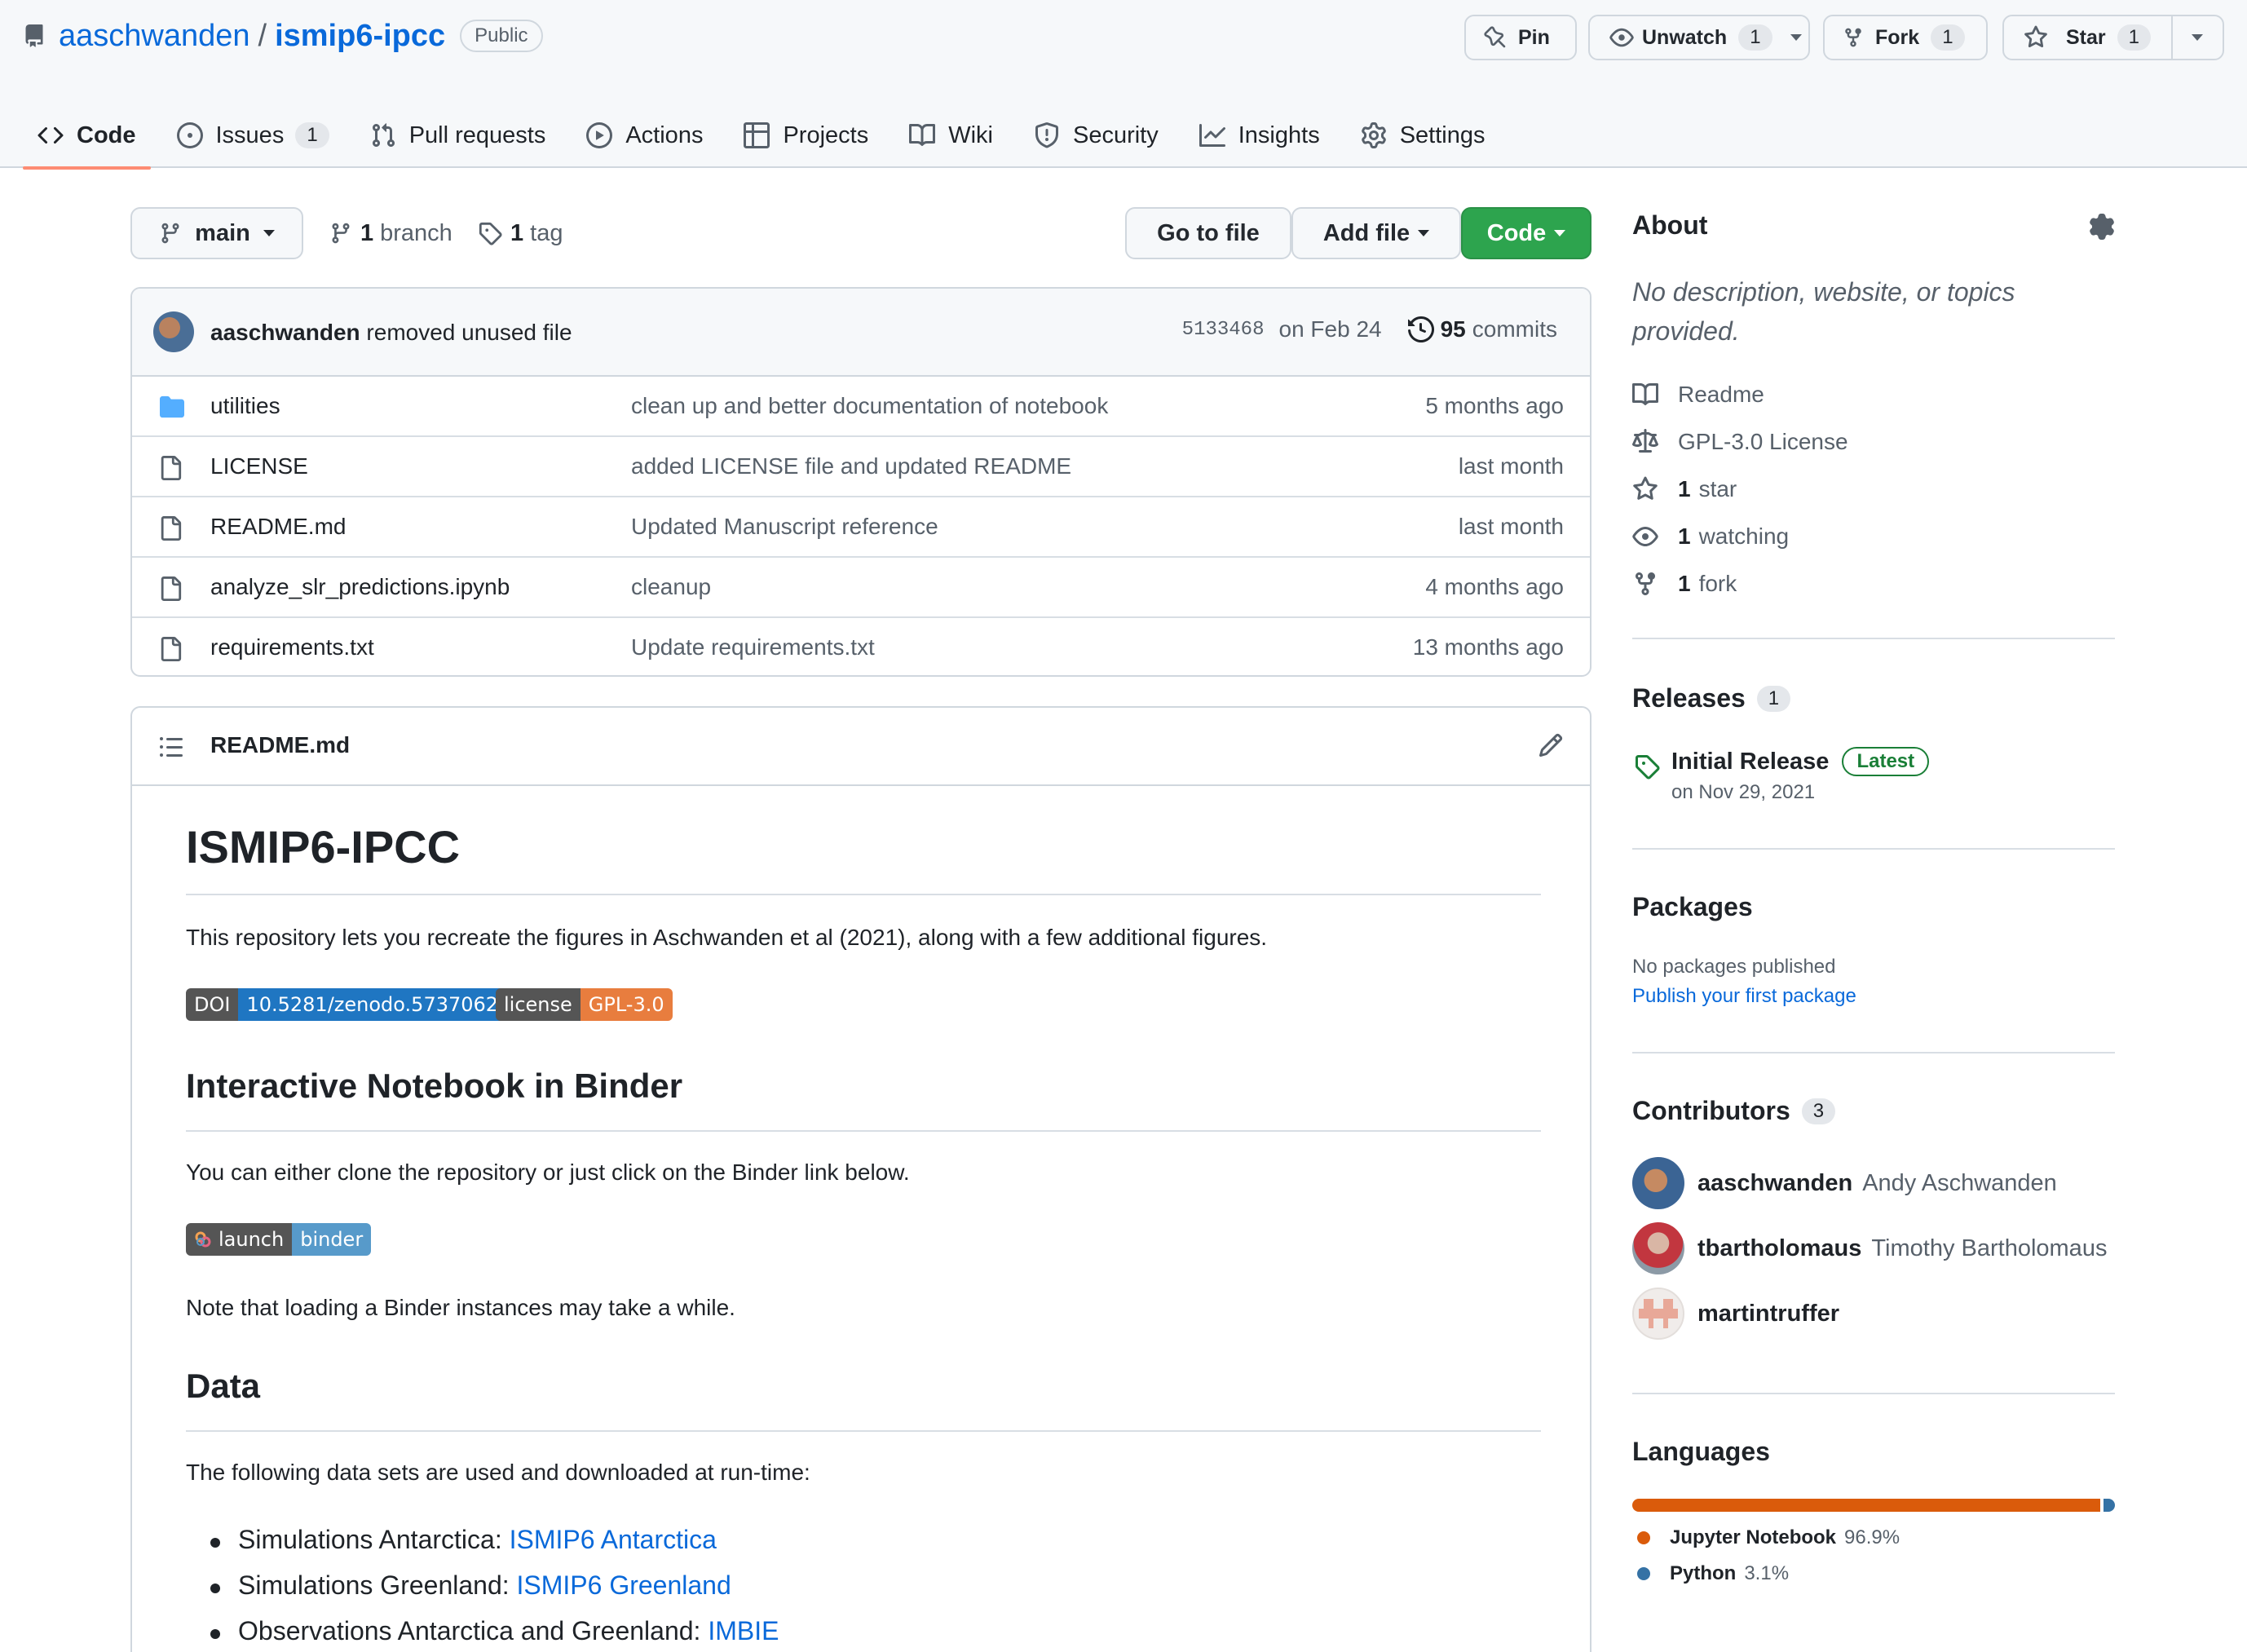 The width and height of the screenshot is (2247, 1652). What do you see at coordinates (458, 135) in the screenshot?
I see `tab-pull-requests: Pull requests` at bounding box center [458, 135].